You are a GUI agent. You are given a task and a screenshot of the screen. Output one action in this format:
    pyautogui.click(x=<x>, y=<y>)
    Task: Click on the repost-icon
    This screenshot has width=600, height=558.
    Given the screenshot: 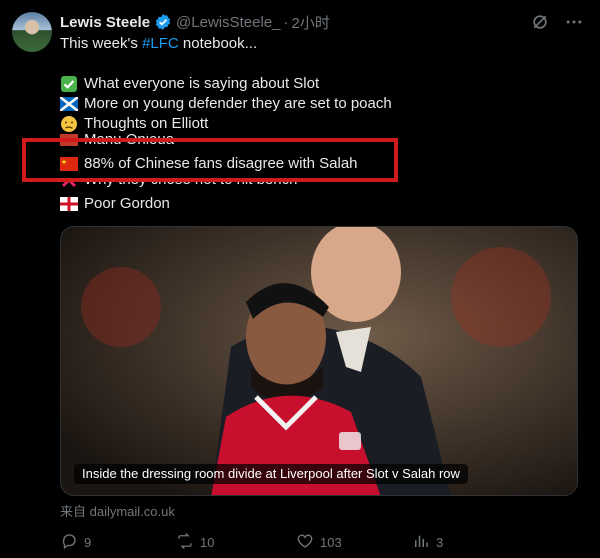 What is the action you would take?
    pyautogui.click(x=185, y=542)
    